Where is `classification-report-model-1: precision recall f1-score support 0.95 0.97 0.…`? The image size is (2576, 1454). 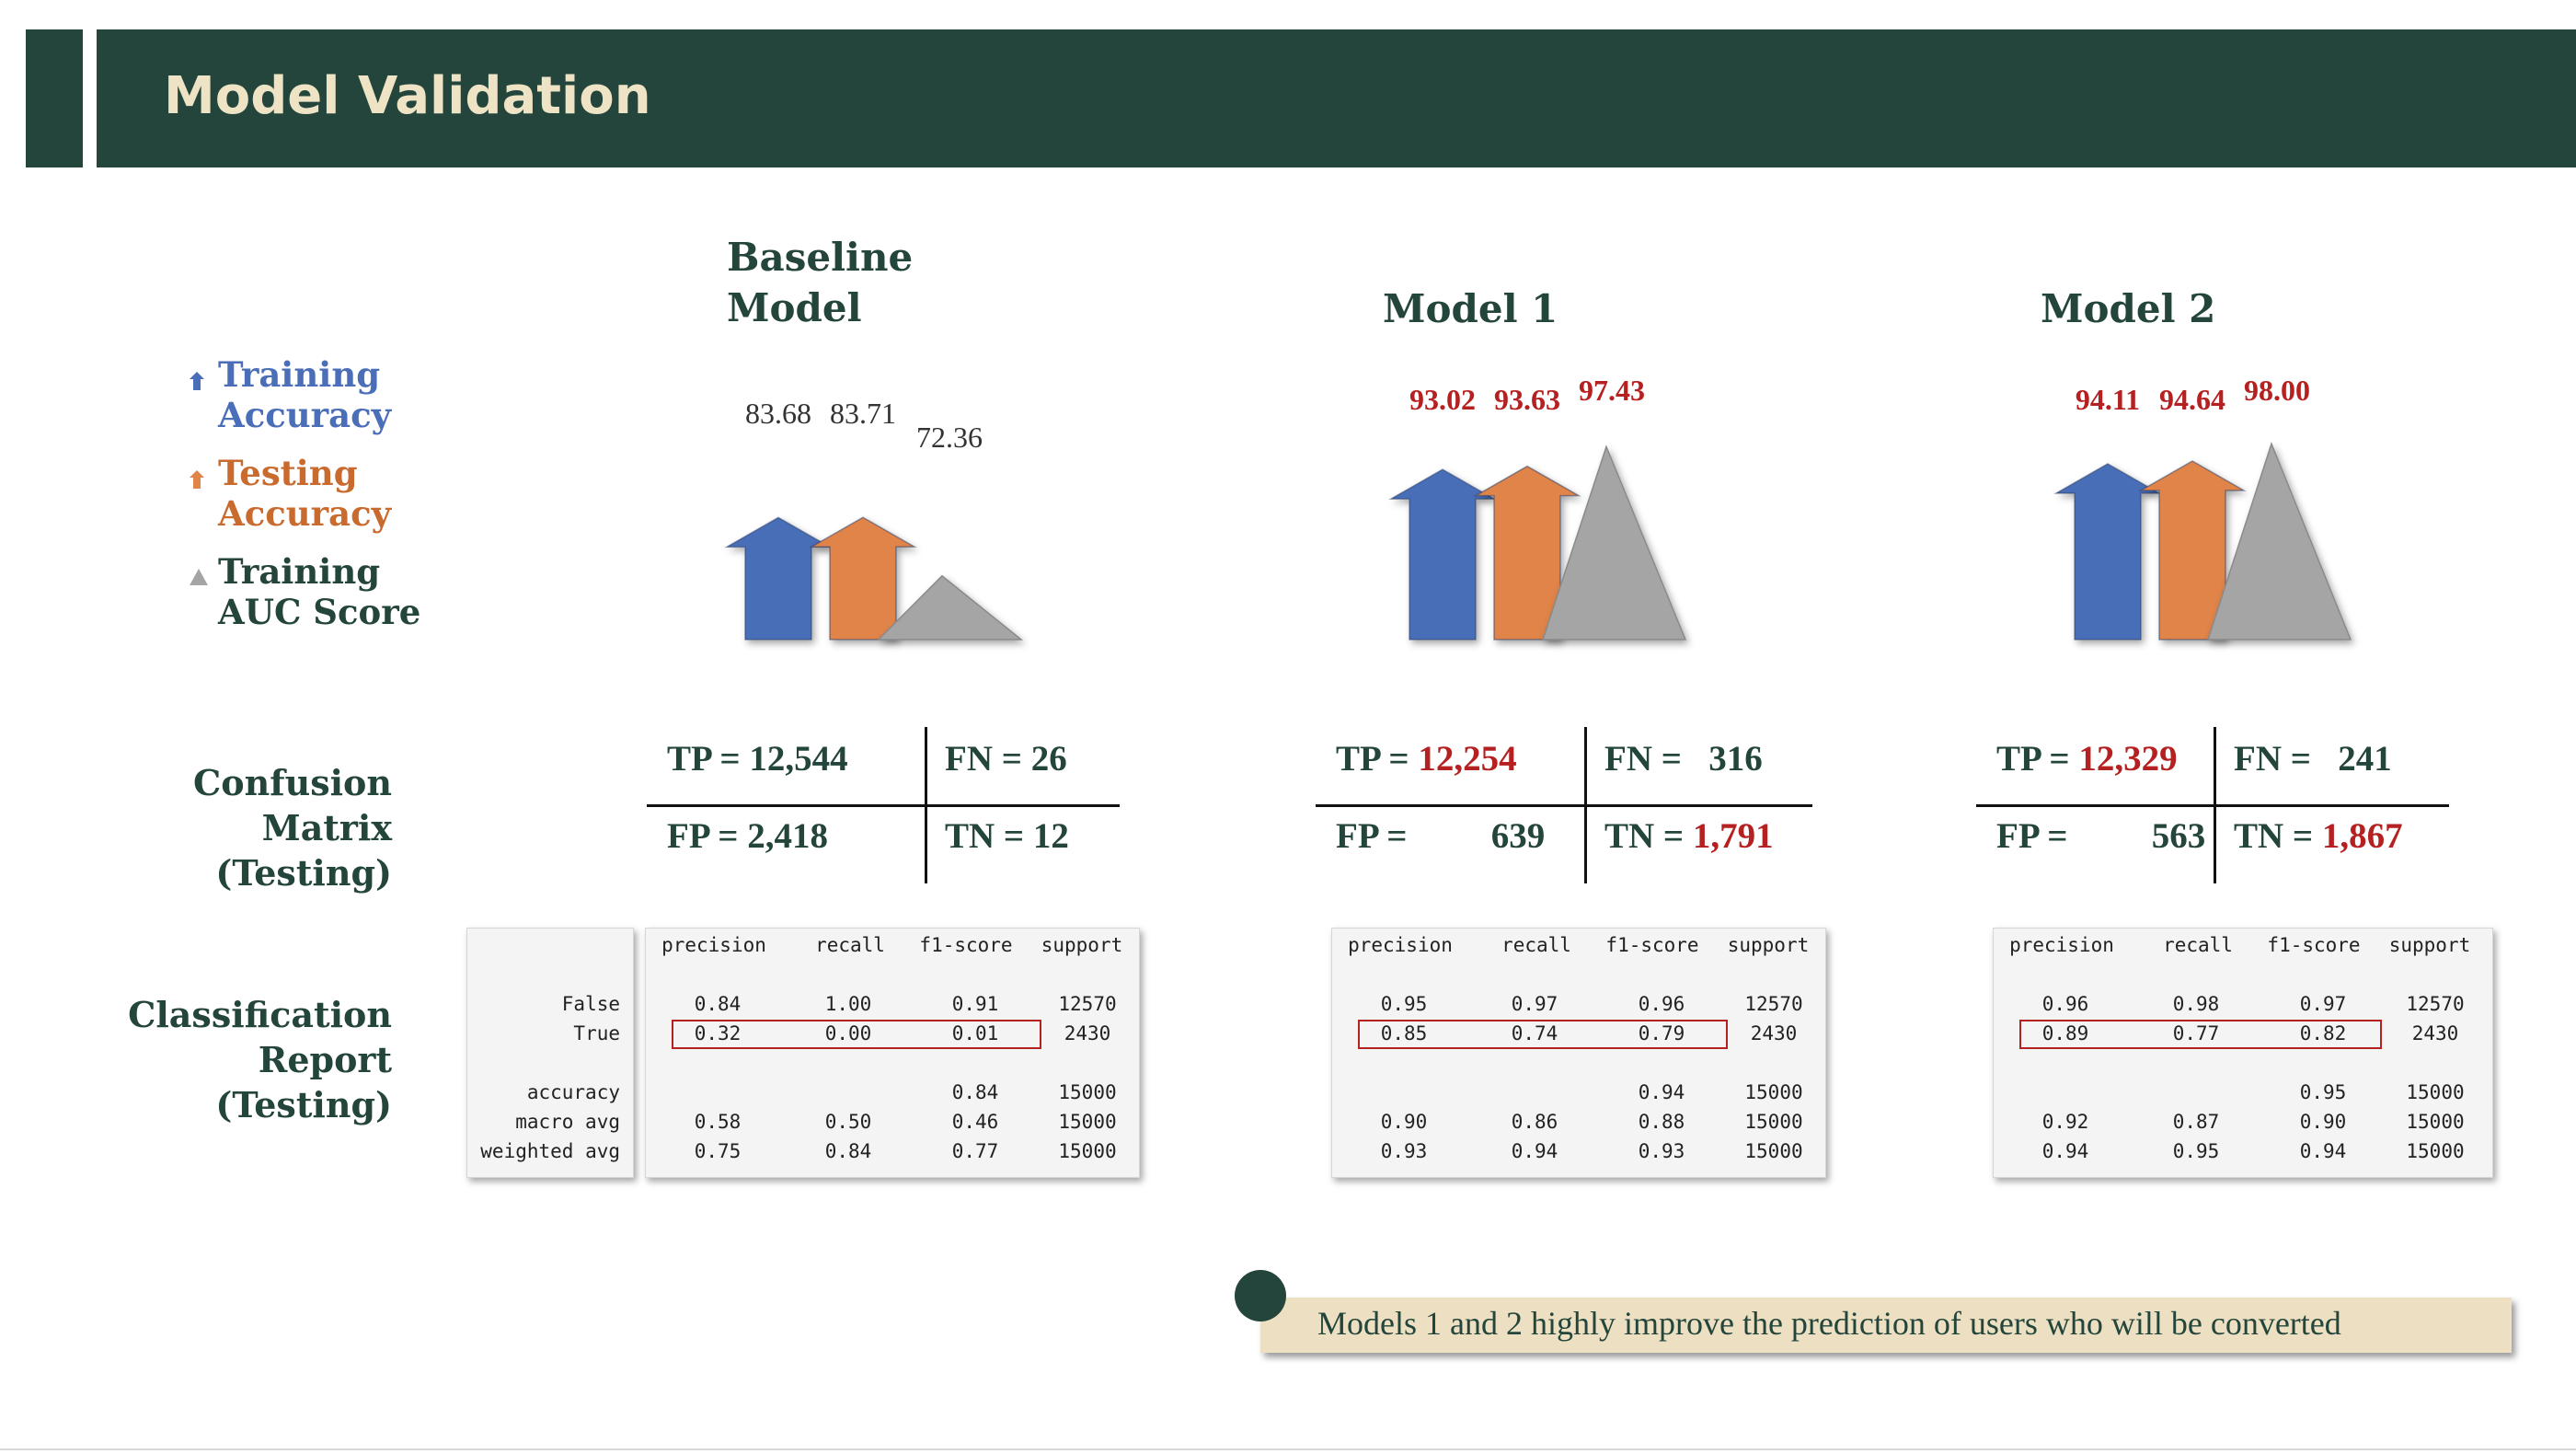
classification-report-model-1: precision recall f1-score support 0.95 0.97 0.… is located at coordinates (1578, 1053).